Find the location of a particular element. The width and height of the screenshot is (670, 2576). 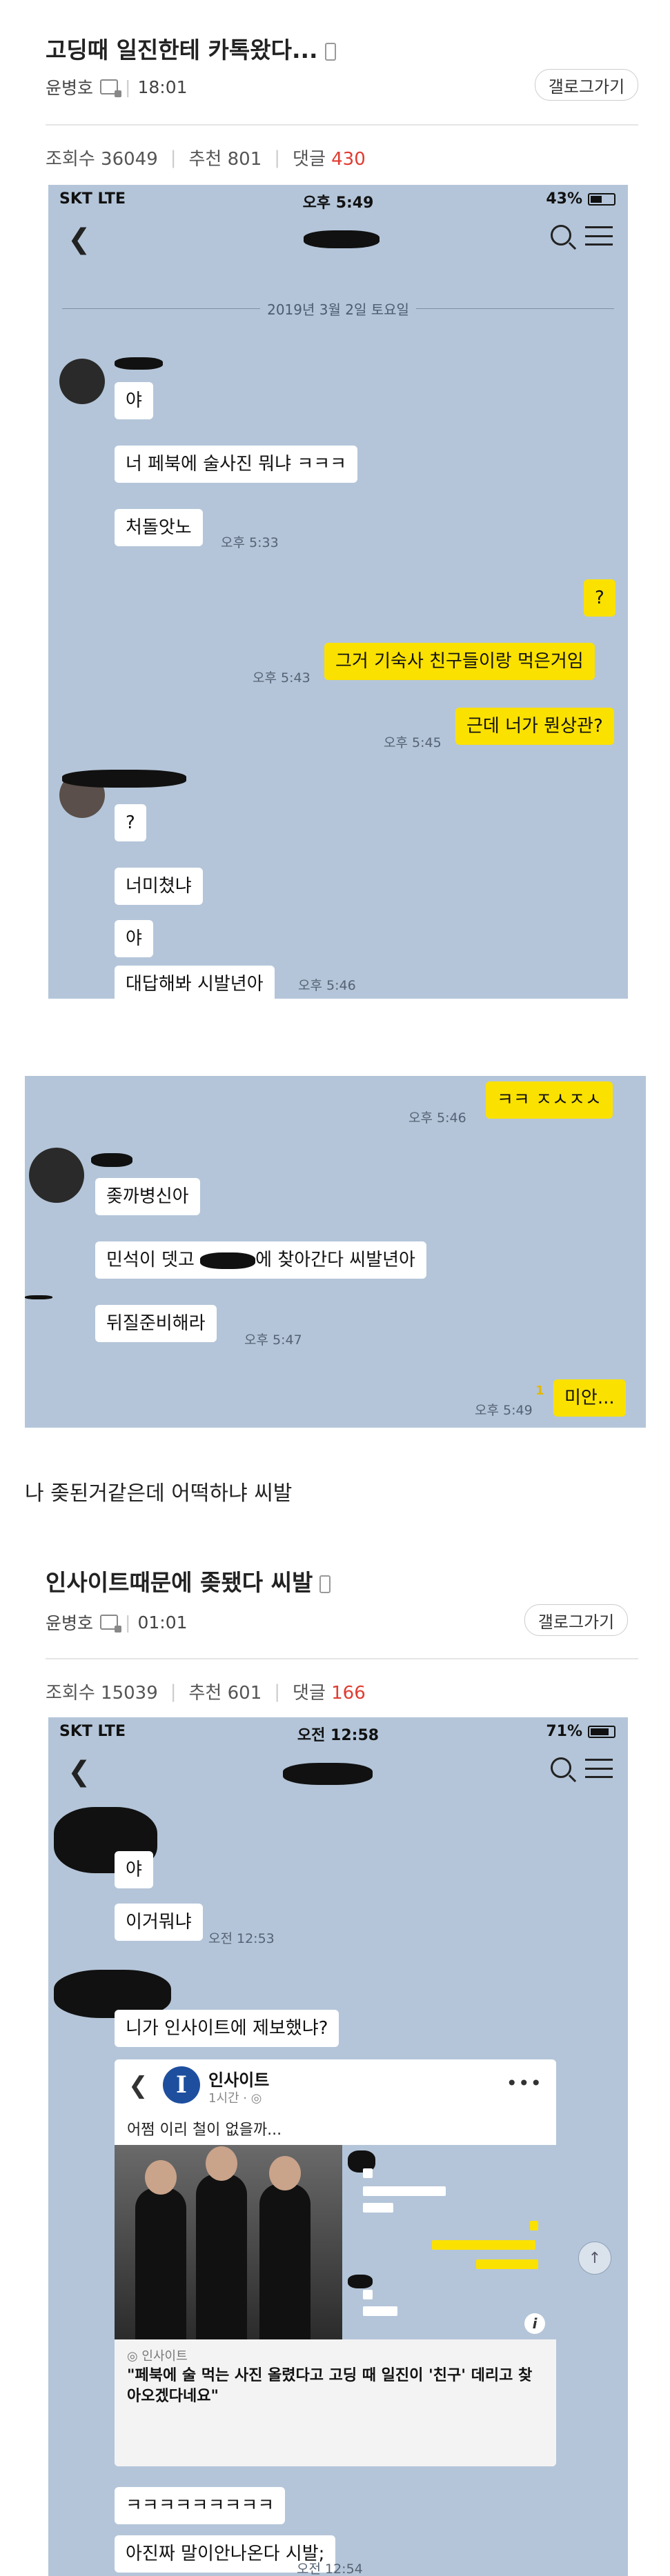

message-time: 오전 12:53 is located at coordinates (241, 1938).